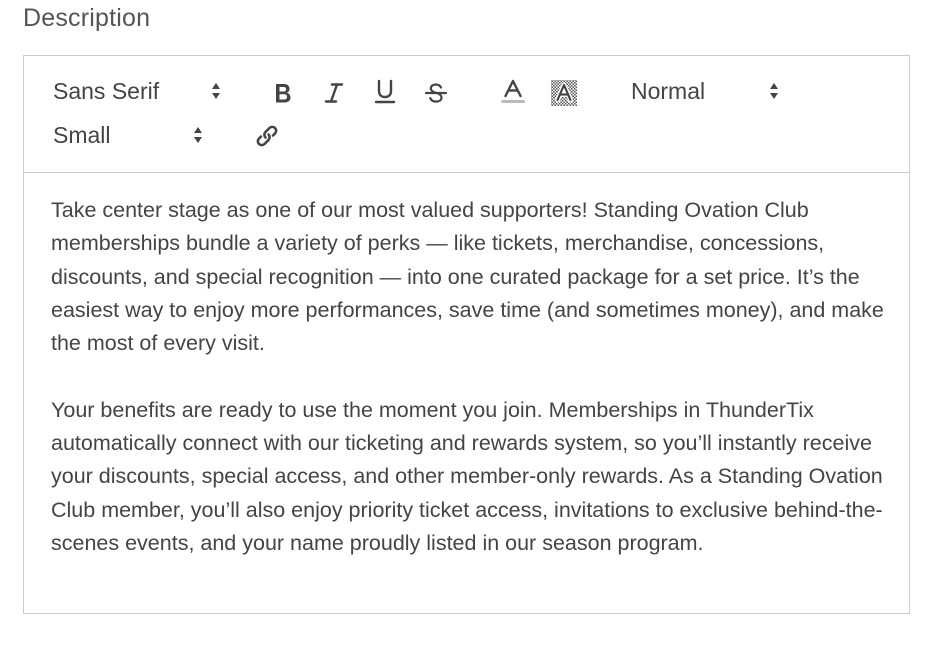 This screenshot has height=653, width=946. I want to click on font-picker-value: Sans Serif, so click(106, 91).